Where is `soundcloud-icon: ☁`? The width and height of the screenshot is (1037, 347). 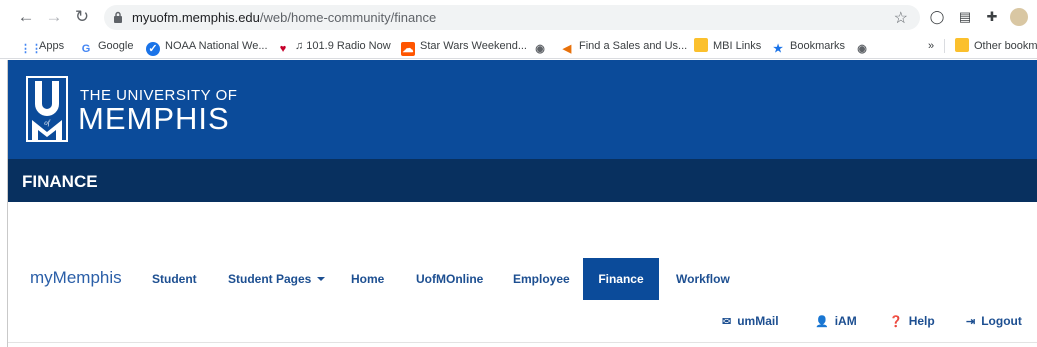 soundcloud-icon: ☁ is located at coordinates (408, 49).